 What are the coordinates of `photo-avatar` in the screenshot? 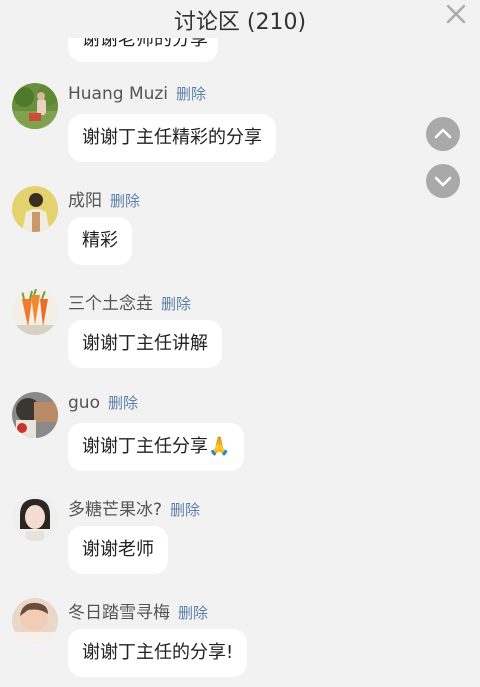 It's located at (35, 415).